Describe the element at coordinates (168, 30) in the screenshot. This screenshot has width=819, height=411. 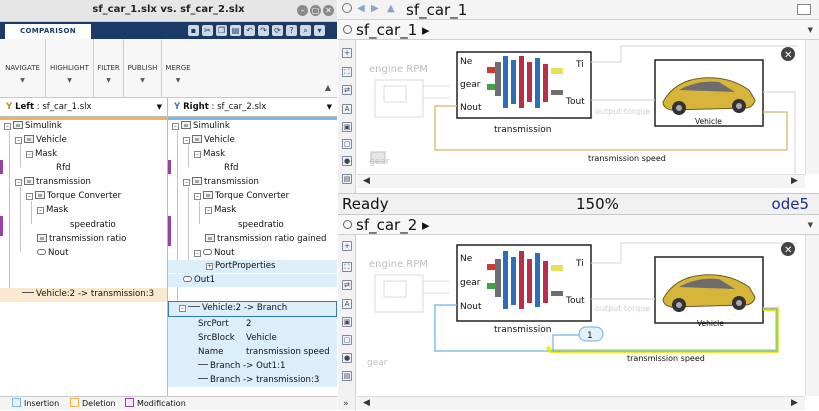
I see `tab-strip: COMPARISON ▪ ✂ ❐ ▤ ↶ ↷ ⟳ ? ⌕ ▾` at that location.